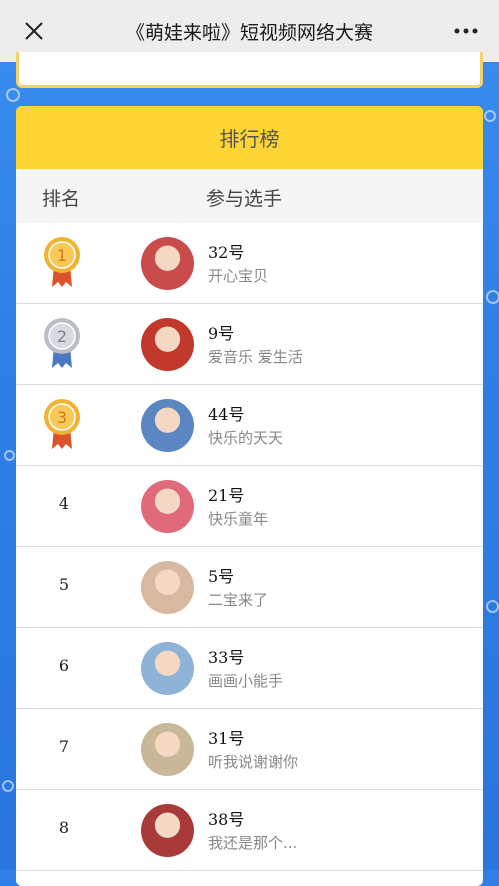  I want to click on player-description: 二宝来了, so click(238, 600).